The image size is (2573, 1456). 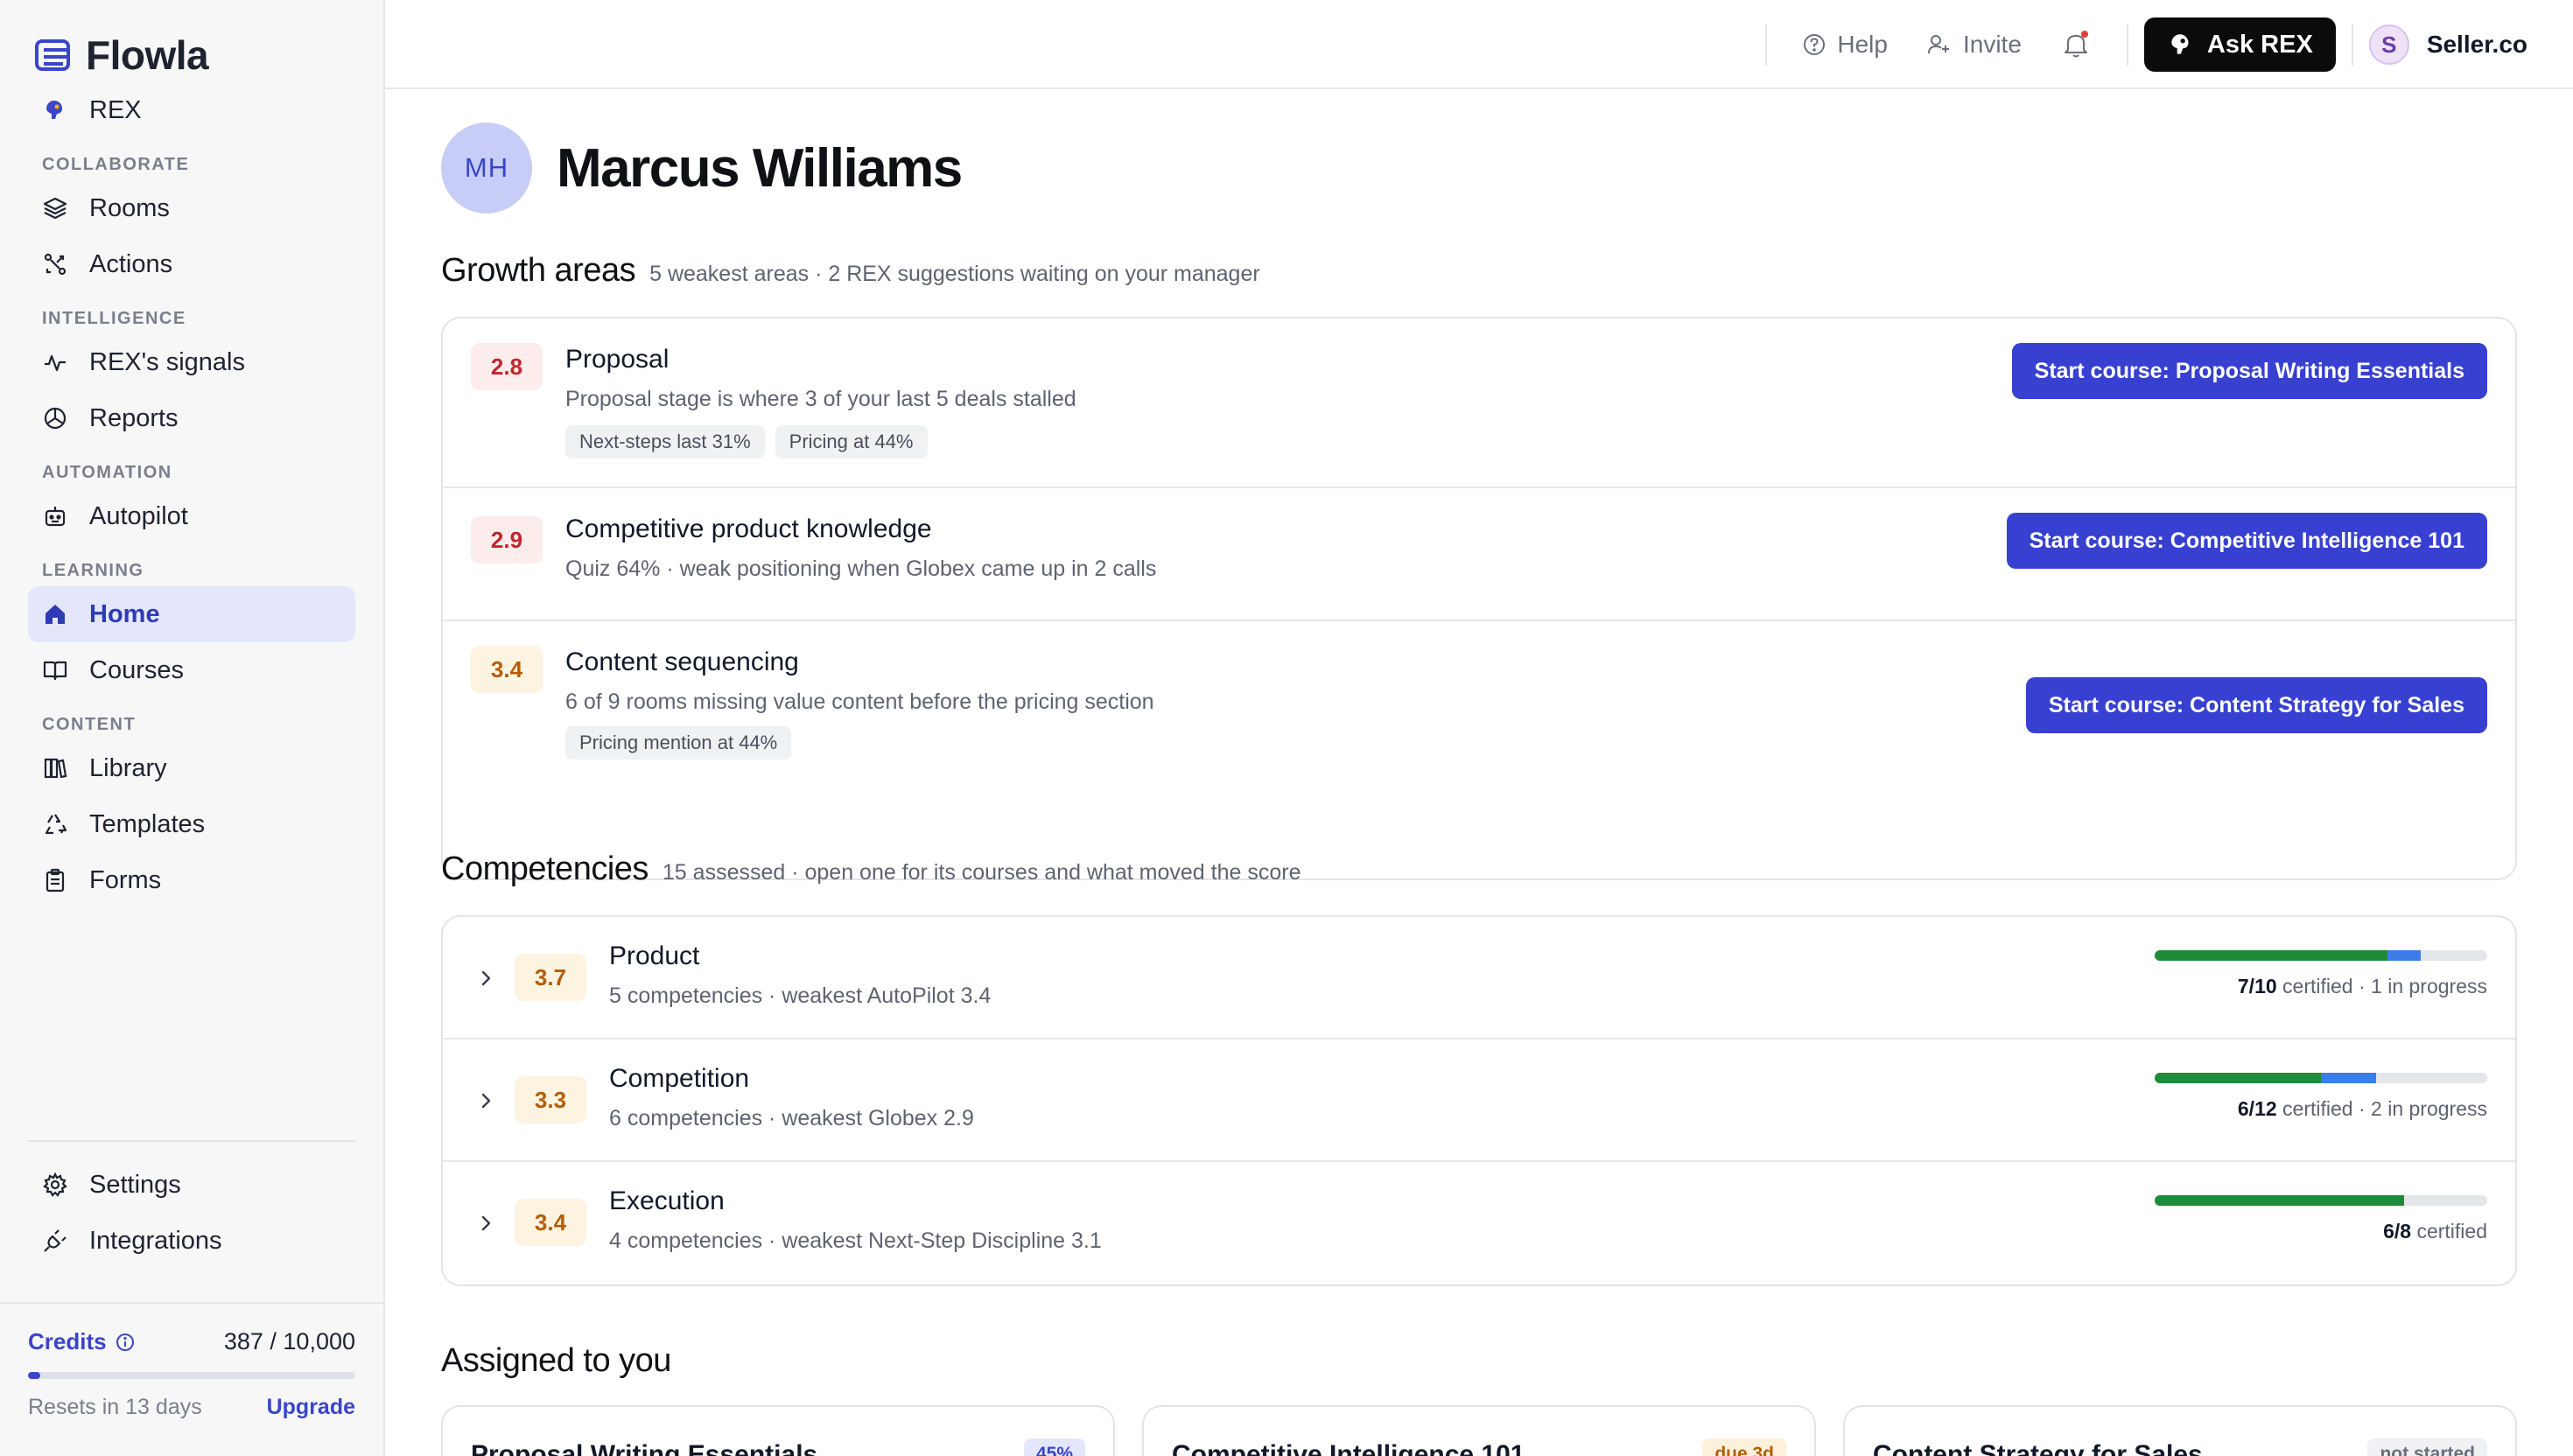 I want to click on signal-tag: Pricing at 44%, so click(x=851, y=441).